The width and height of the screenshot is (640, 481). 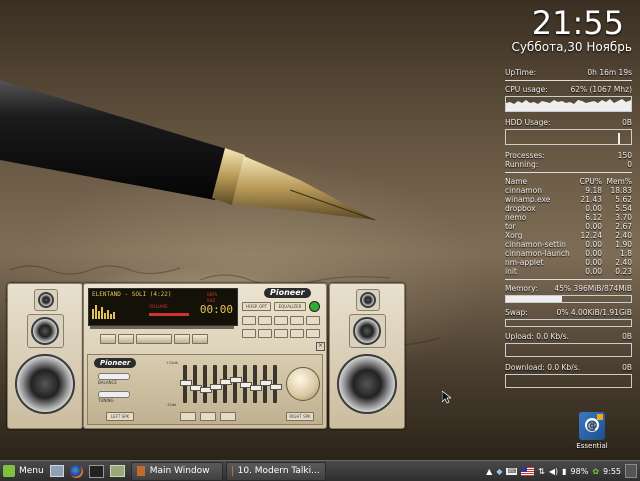 What do you see at coordinates (172, 363) in the screenshot?
I see `eq-max-label: +12db` at bounding box center [172, 363].